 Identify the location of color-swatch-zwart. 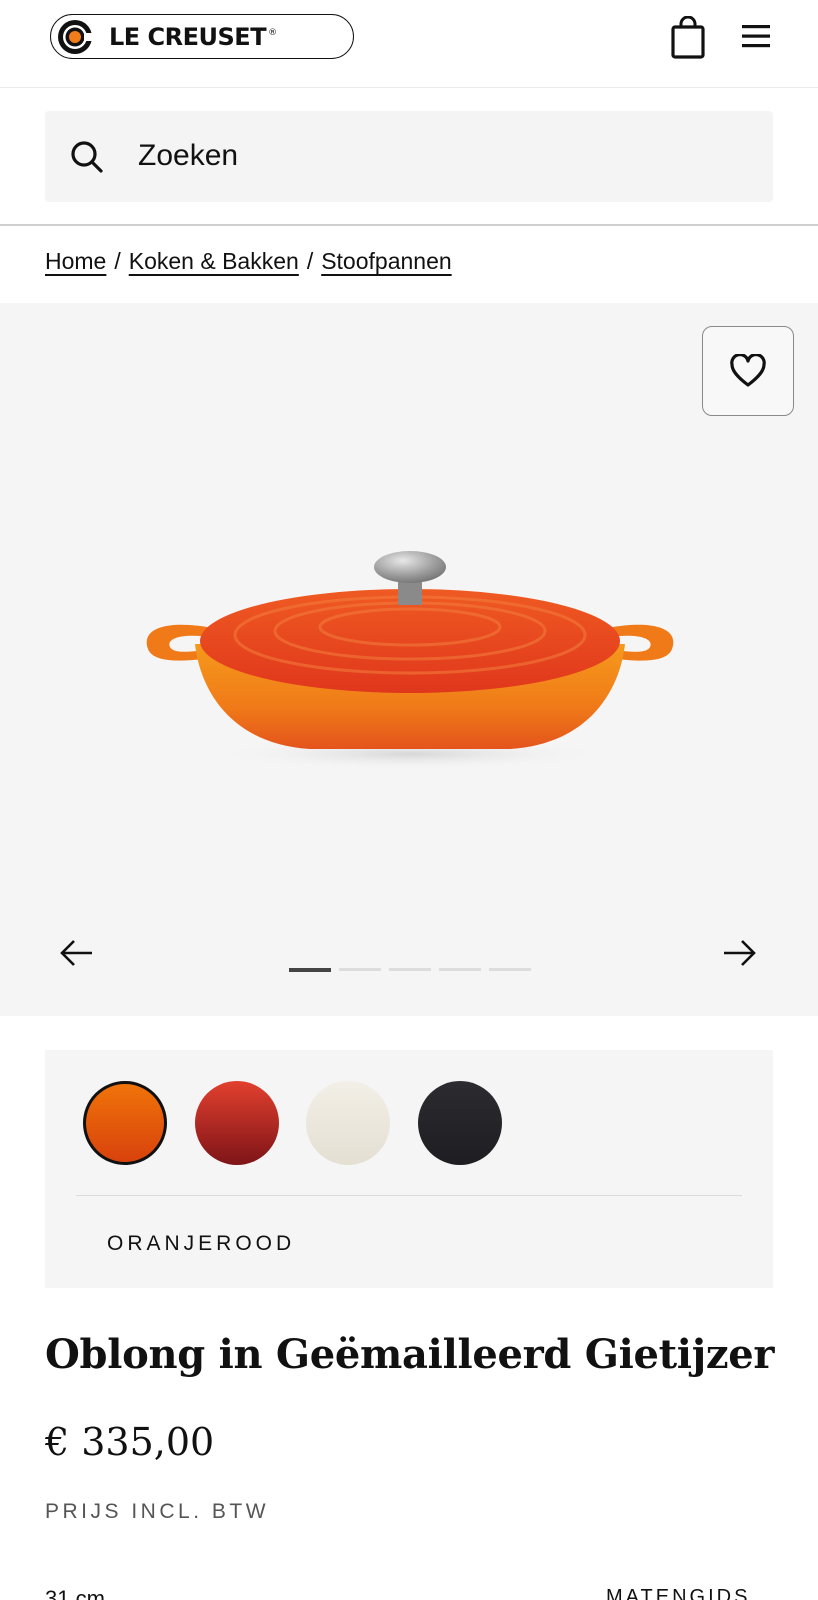
(460, 1123).